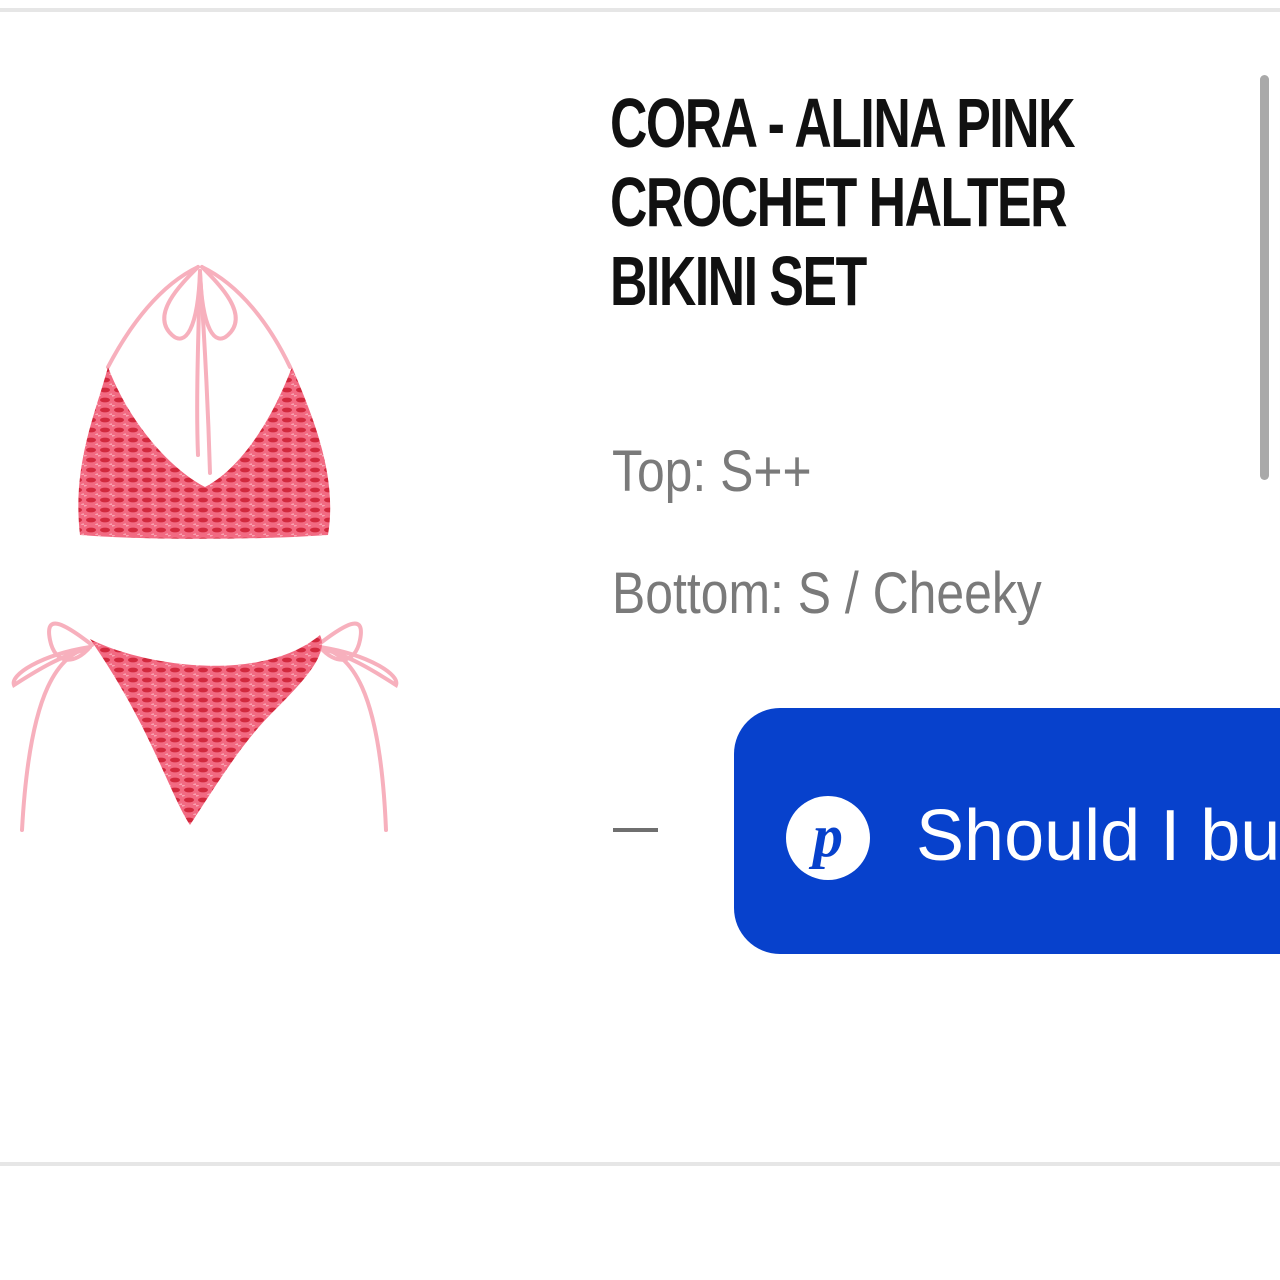  What do you see at coordinates (640, 10) in the screenshot?
I see `top-divider` at bounding box center [640, 10].